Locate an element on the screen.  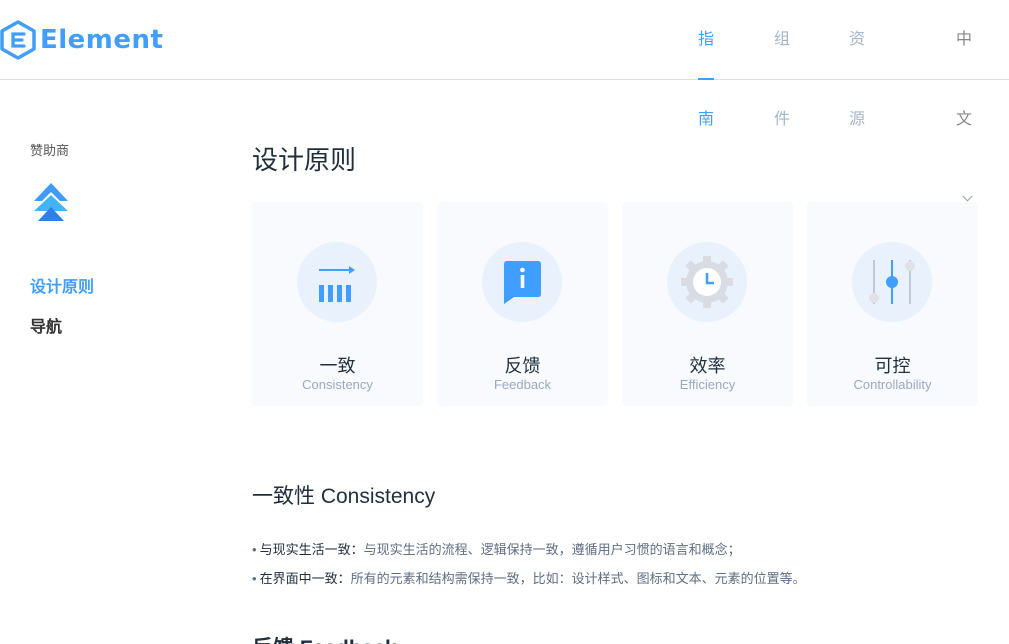
logo: Element is located at coordinates (81, 40).